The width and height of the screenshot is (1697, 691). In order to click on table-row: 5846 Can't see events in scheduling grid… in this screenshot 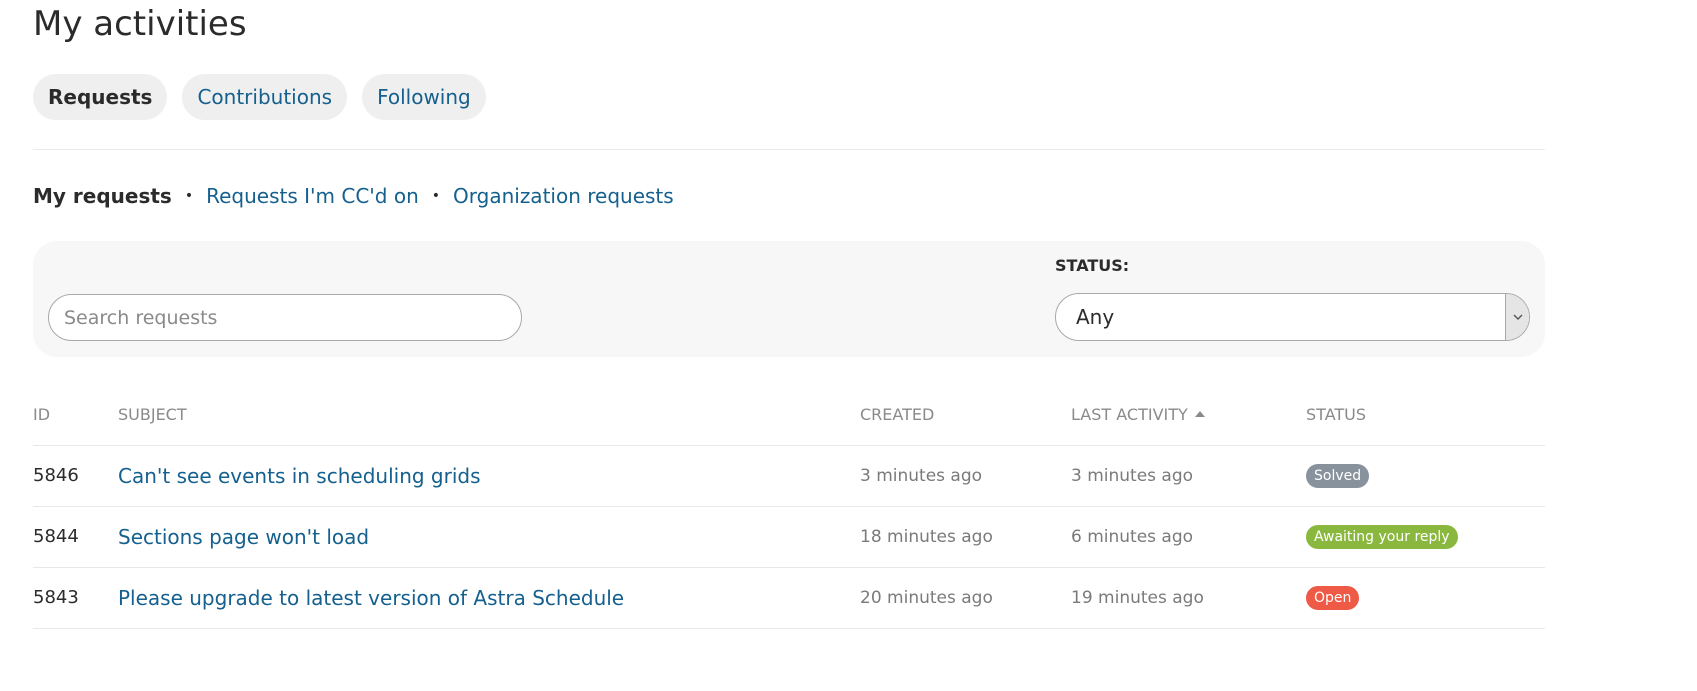, I will do `click(789, 476)`.